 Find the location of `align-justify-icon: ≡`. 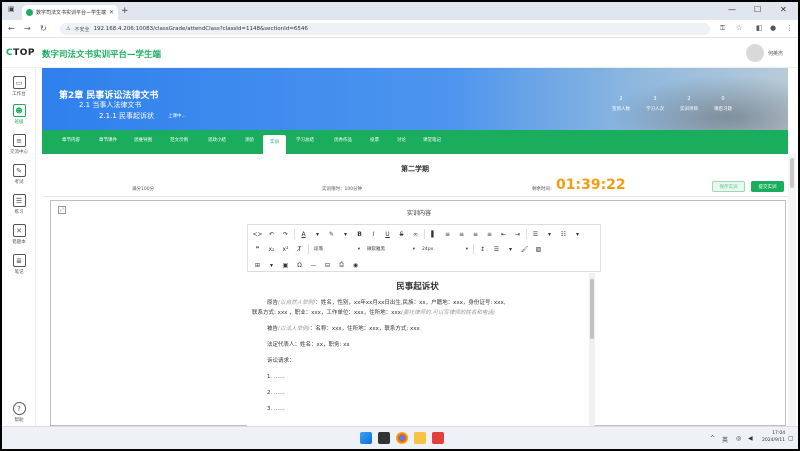

align-justify-icon: ≡ is located at coordinates (489, 234).